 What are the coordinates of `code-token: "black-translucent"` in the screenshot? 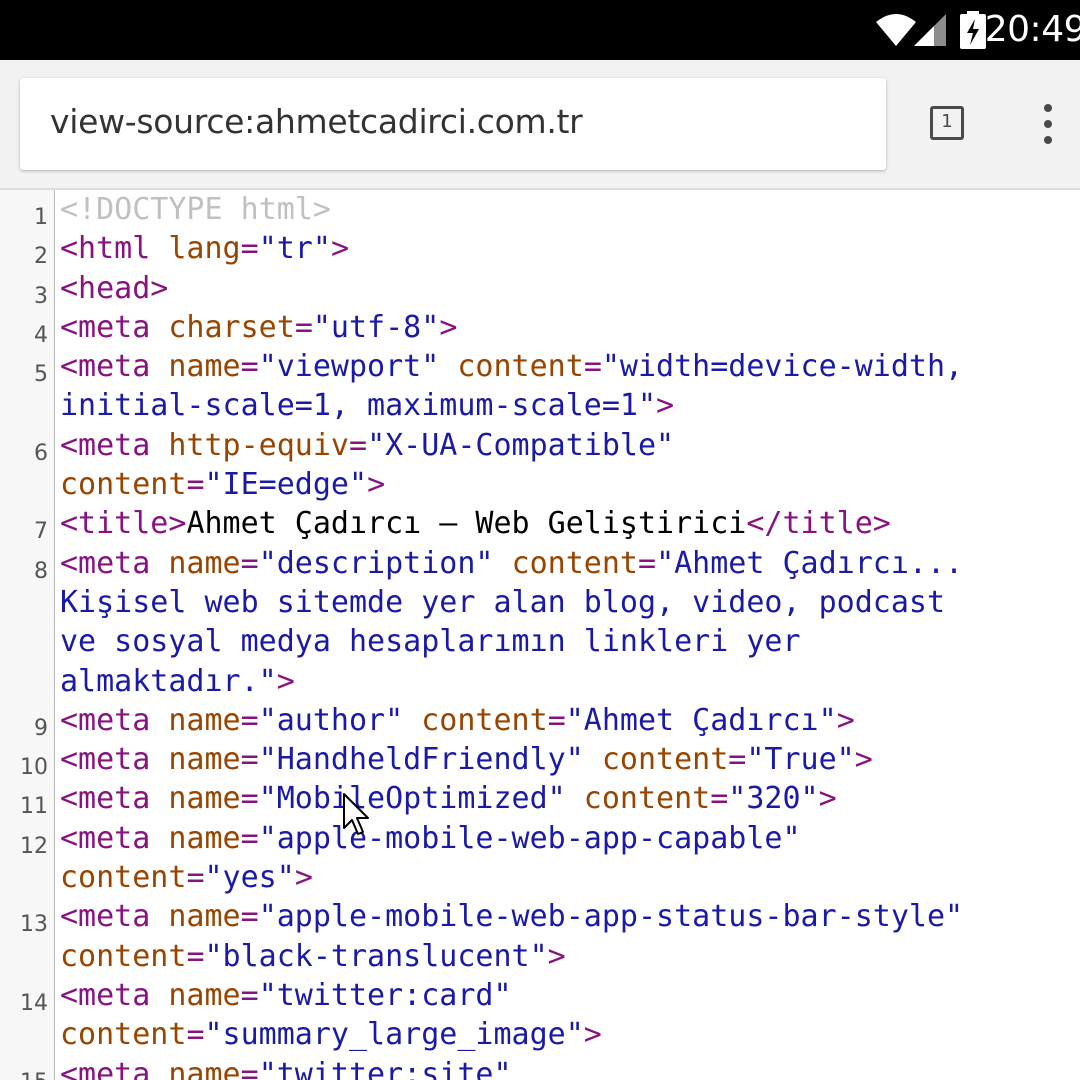 It's located at (376, 956).